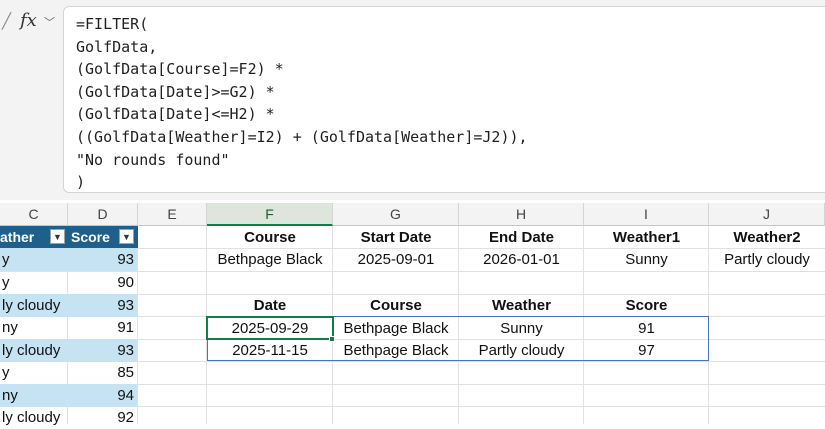 The image size is (825, 429). What do you see at coordinates (521, 259) in the screenshot?
I see `criteria-value-end-date: 2026-01-01` at bounding box center [521, 259].